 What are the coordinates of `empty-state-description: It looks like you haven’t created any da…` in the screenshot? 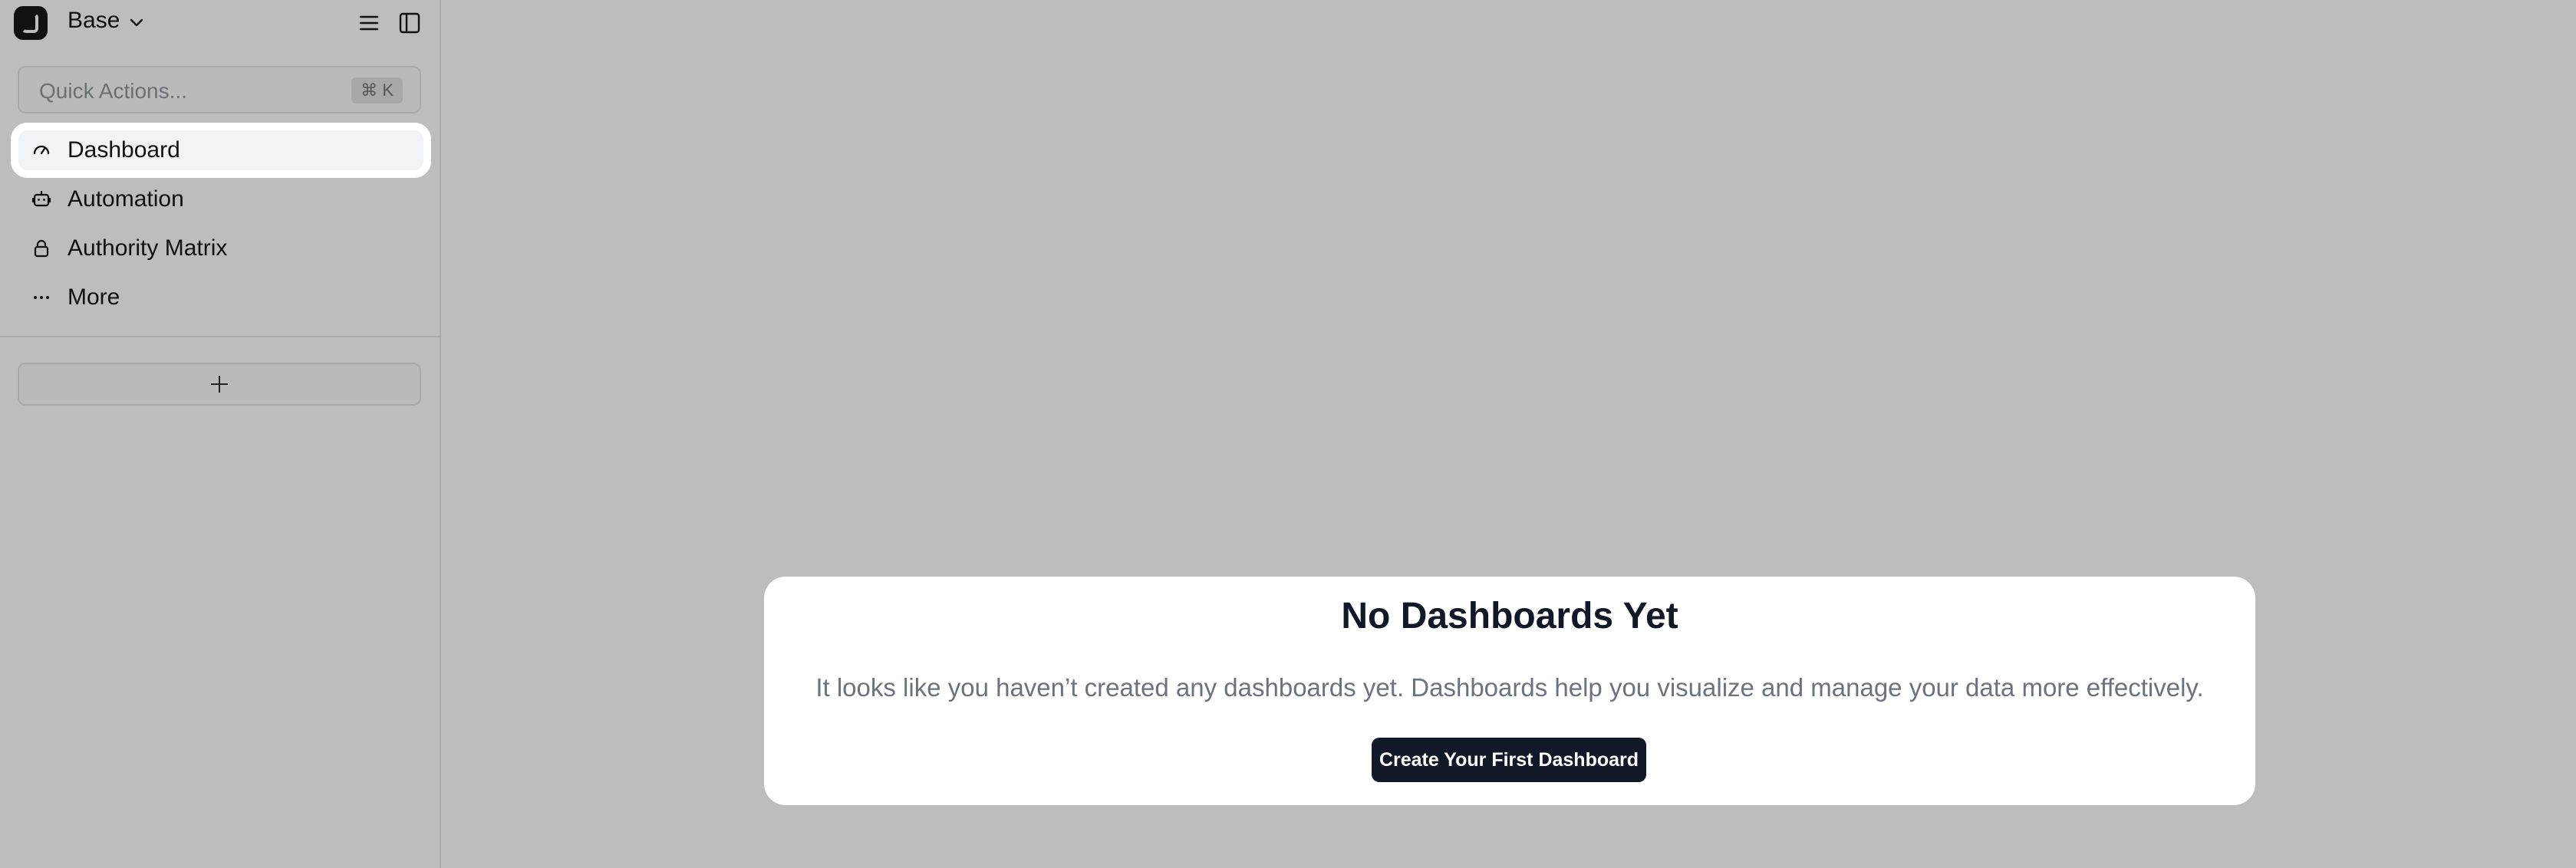 It's located at (1509, 687).